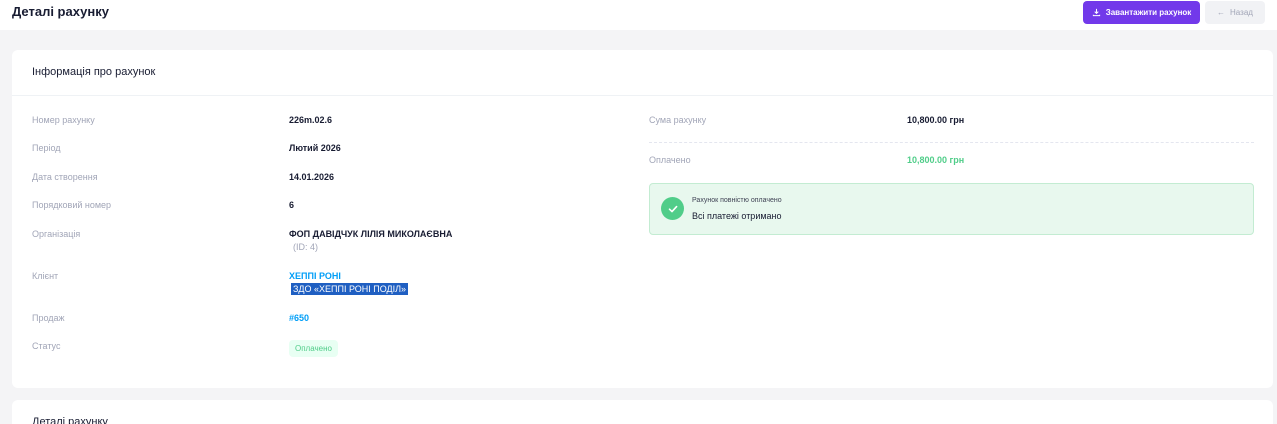 The image size is (1277, 424). Describe the element at coordinates (371, 234) in the screenshot. I see `organization-value: ФОП ДАВІДЧУК ЛІЛІЯ МИКОЛАЄВНА` at that location.